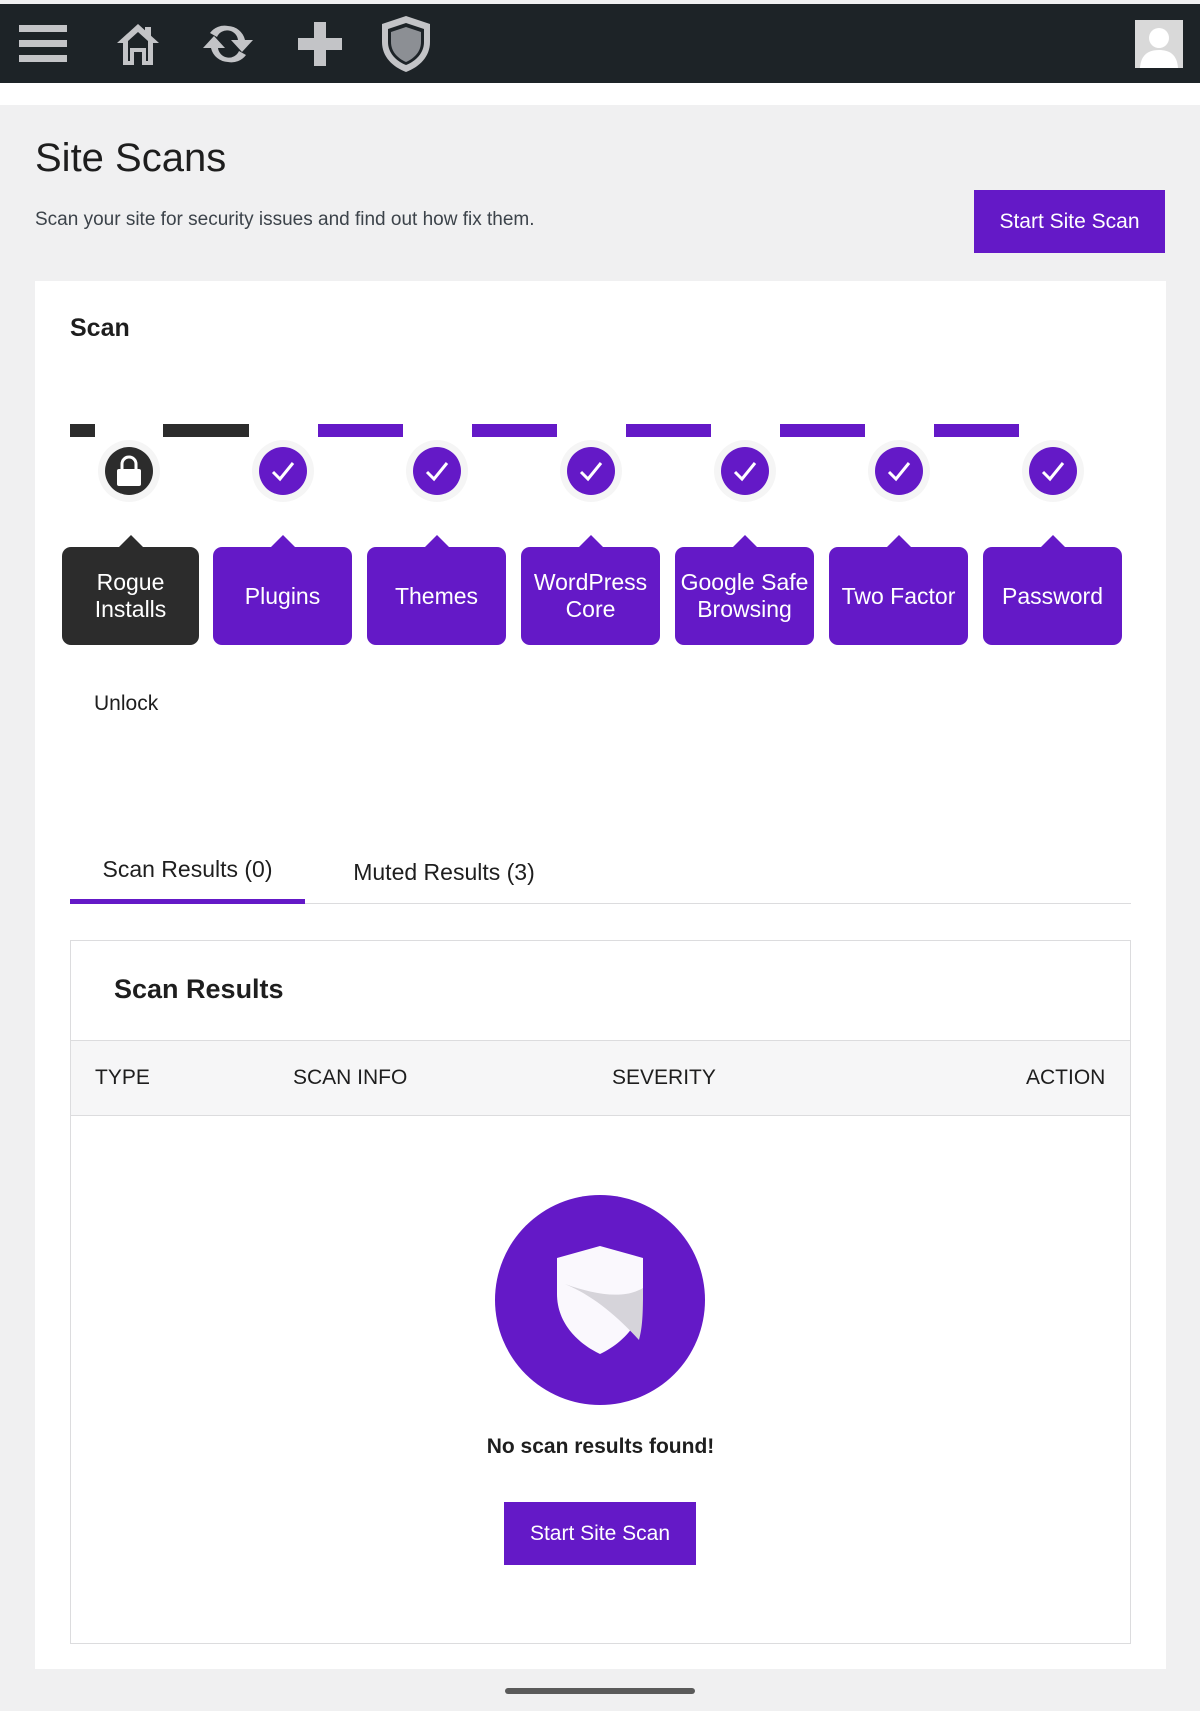  Describe the element at coordinates (600, 1533) in the screenshot. I see `start-site-scan-button-secondary: Start Site Scan` at that location.